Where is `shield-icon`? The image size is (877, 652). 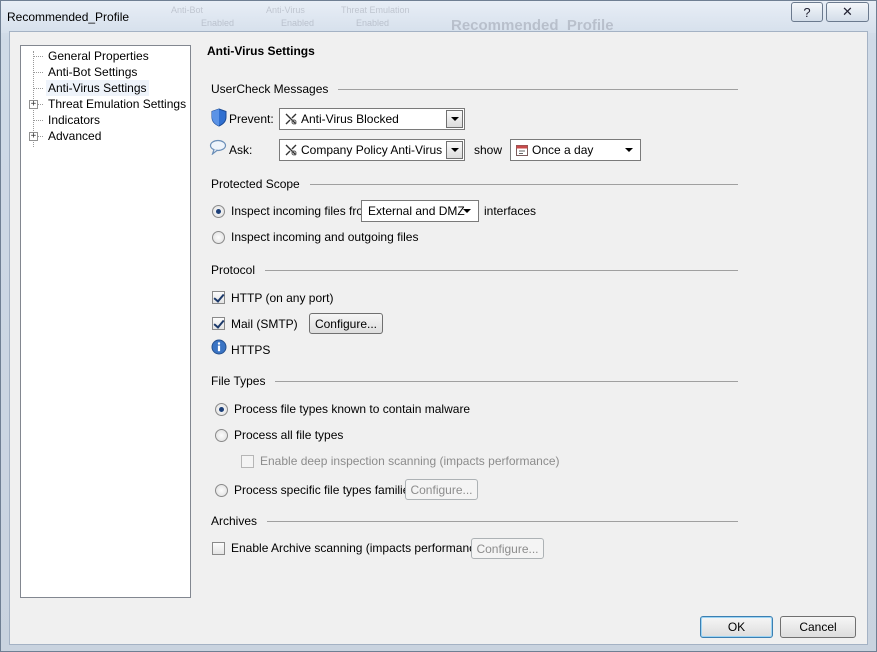
shield-icon is located at coordinates (219, 117).